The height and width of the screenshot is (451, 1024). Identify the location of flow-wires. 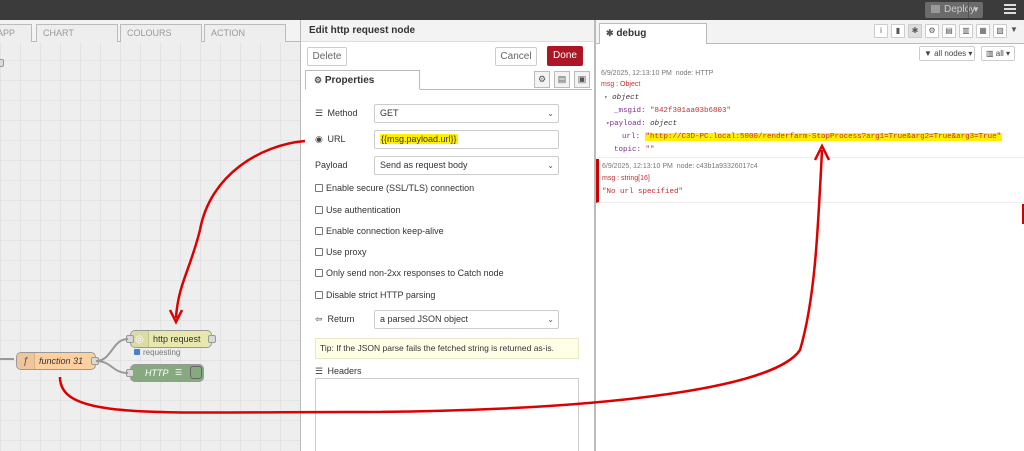
(64, 356).